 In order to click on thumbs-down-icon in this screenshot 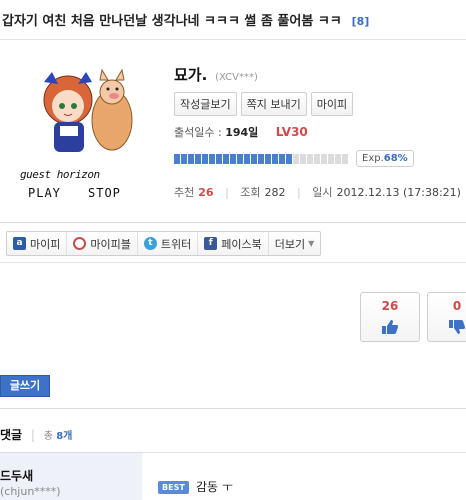, I will do `click(457, 327)`.